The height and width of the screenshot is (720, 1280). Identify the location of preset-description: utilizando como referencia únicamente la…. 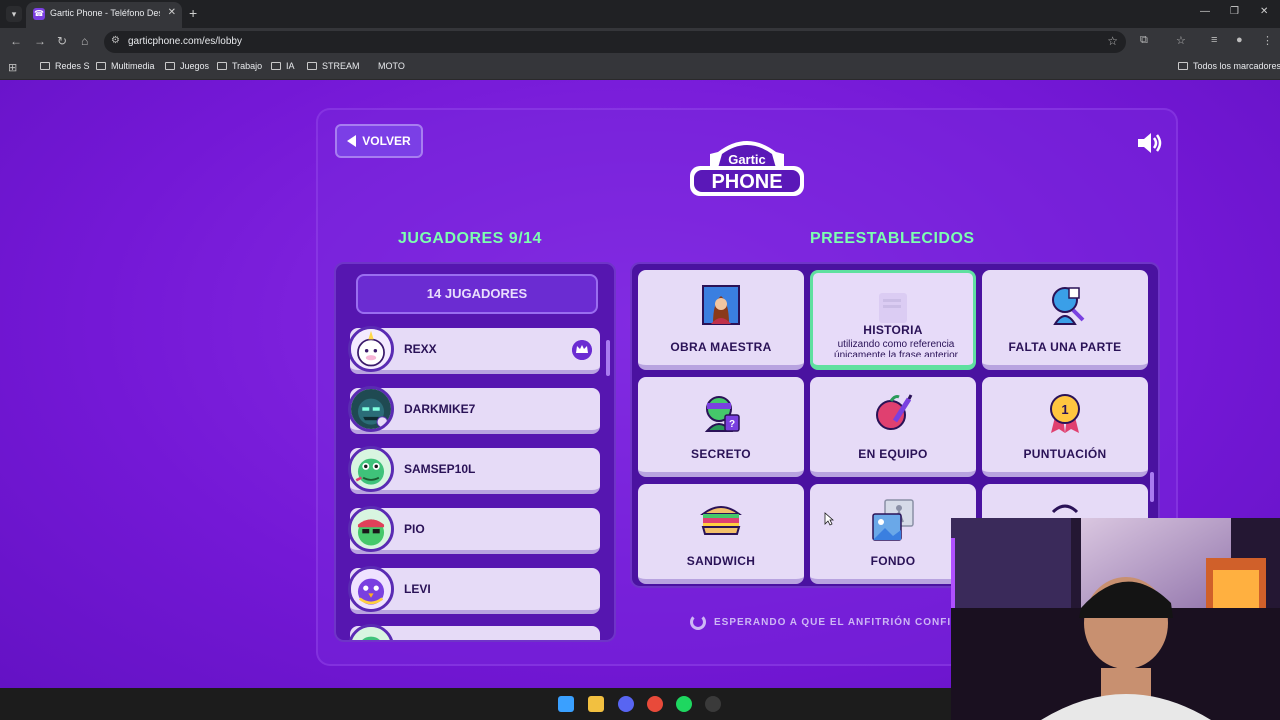
(896, 348).